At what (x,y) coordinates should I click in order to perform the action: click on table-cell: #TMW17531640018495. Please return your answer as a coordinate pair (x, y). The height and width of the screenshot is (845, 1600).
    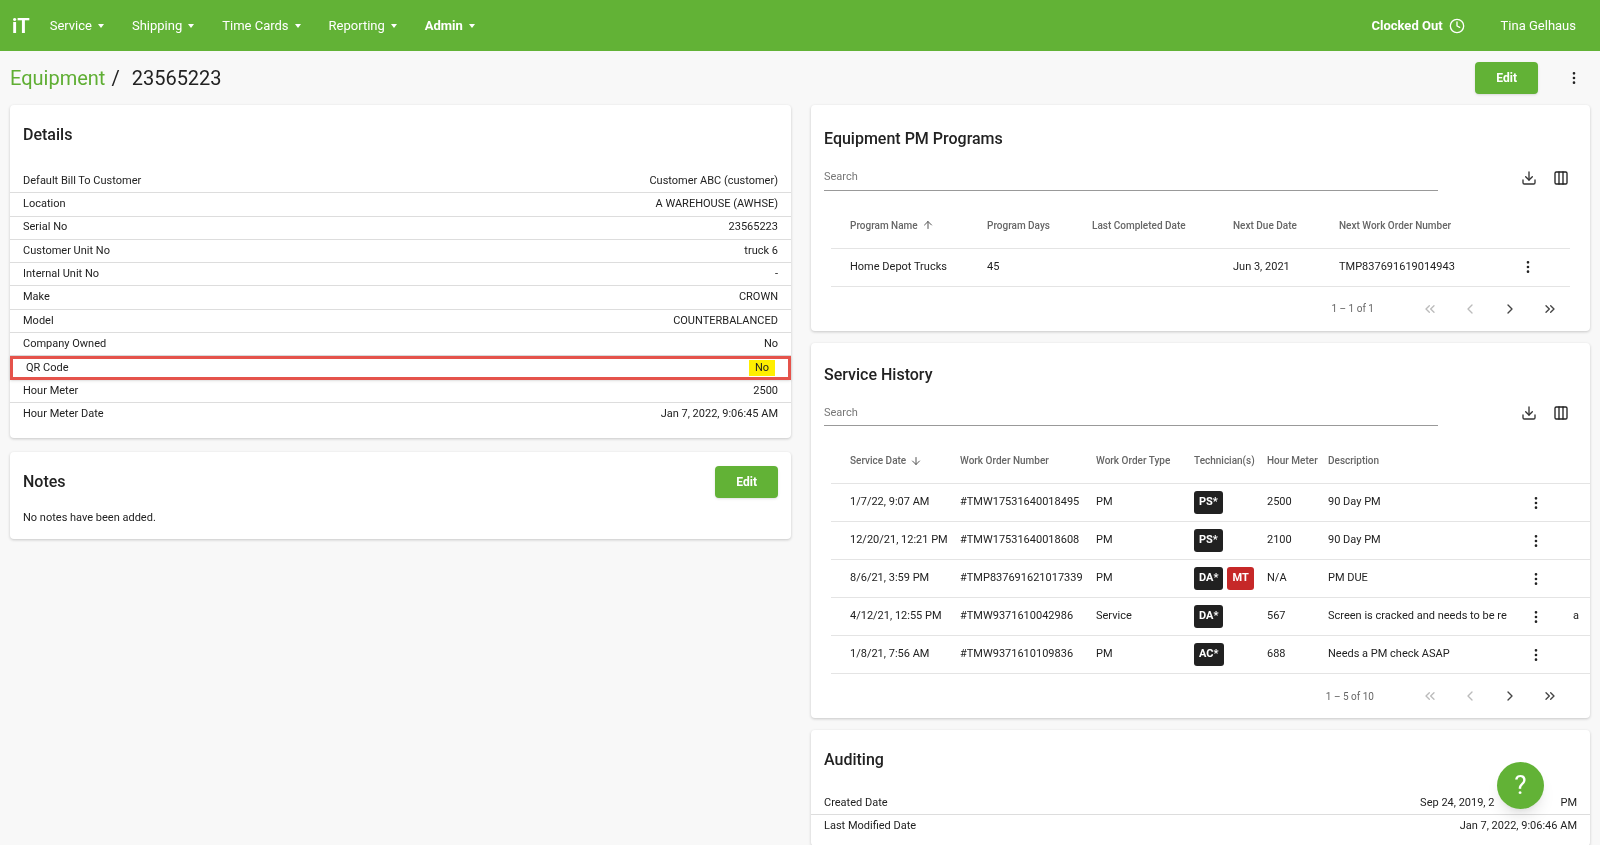
    Looking at the image, I should click on (1020, 502).